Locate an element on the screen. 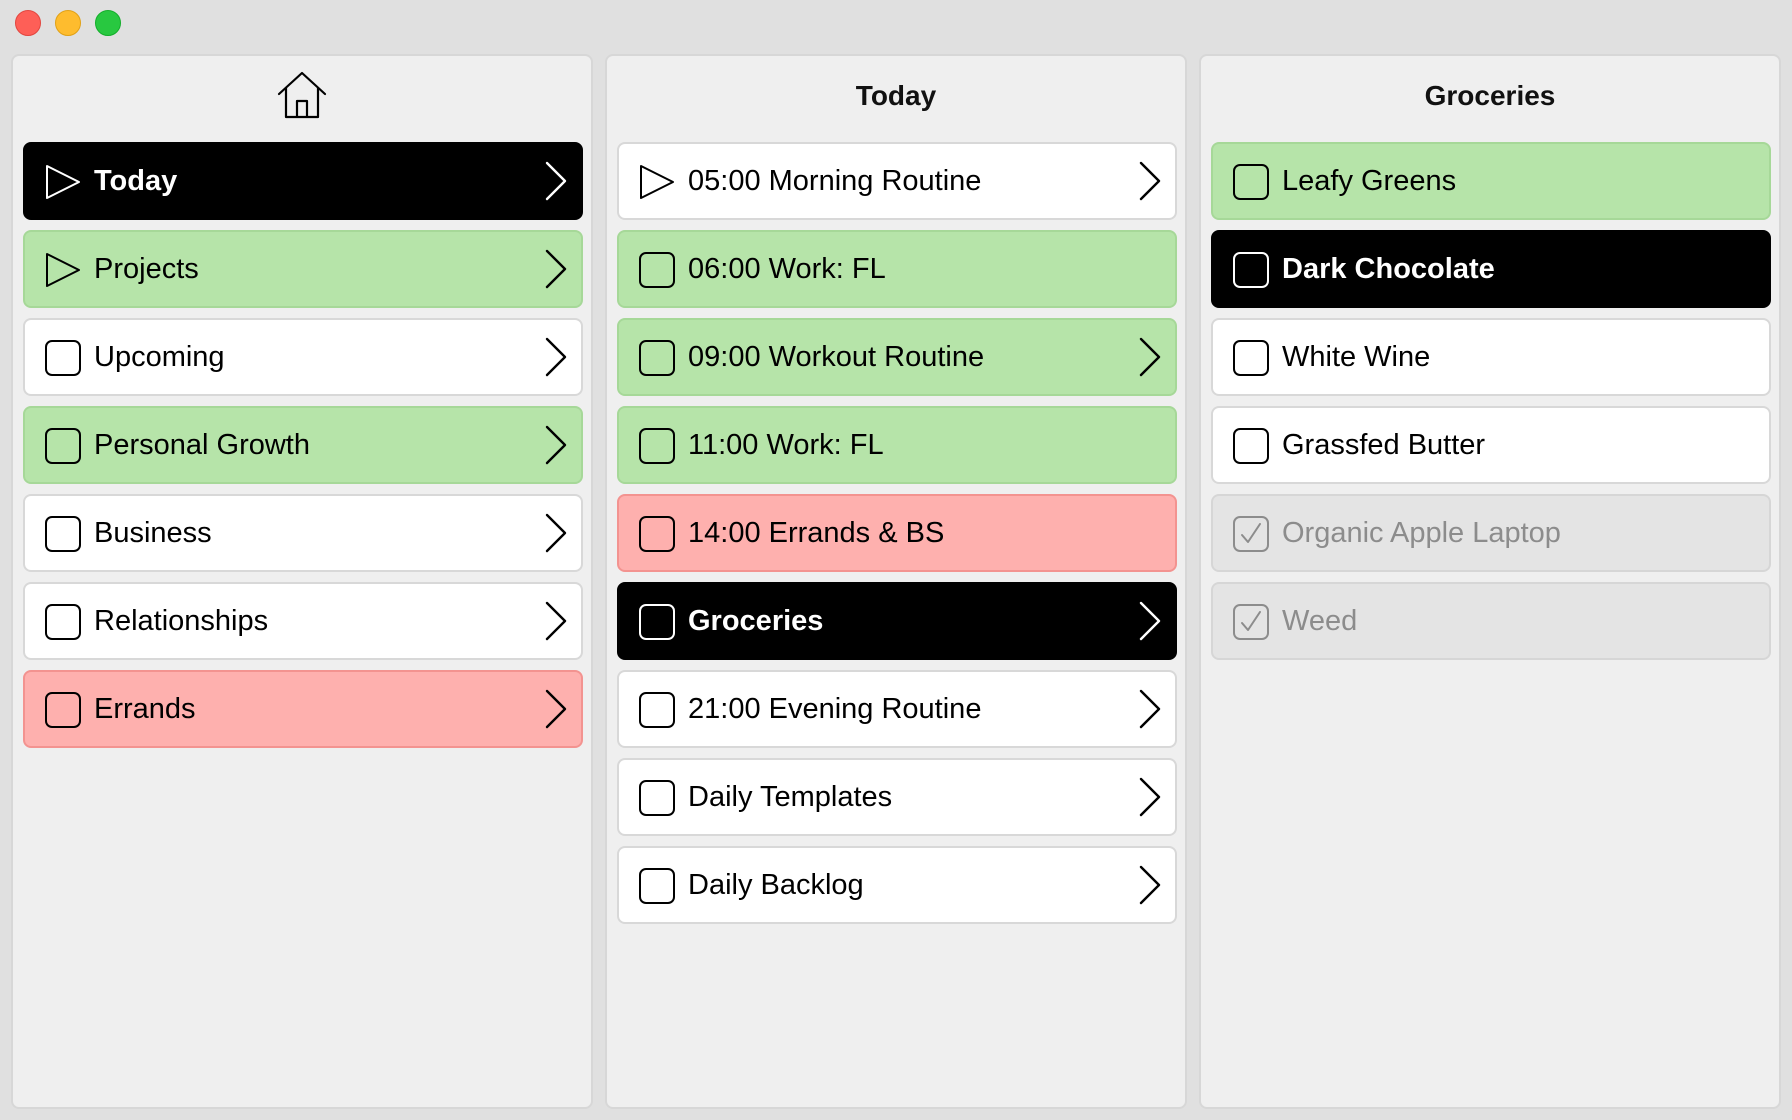  list-item-personal-growth: Personal Growth is located at coordinates (303, 445).